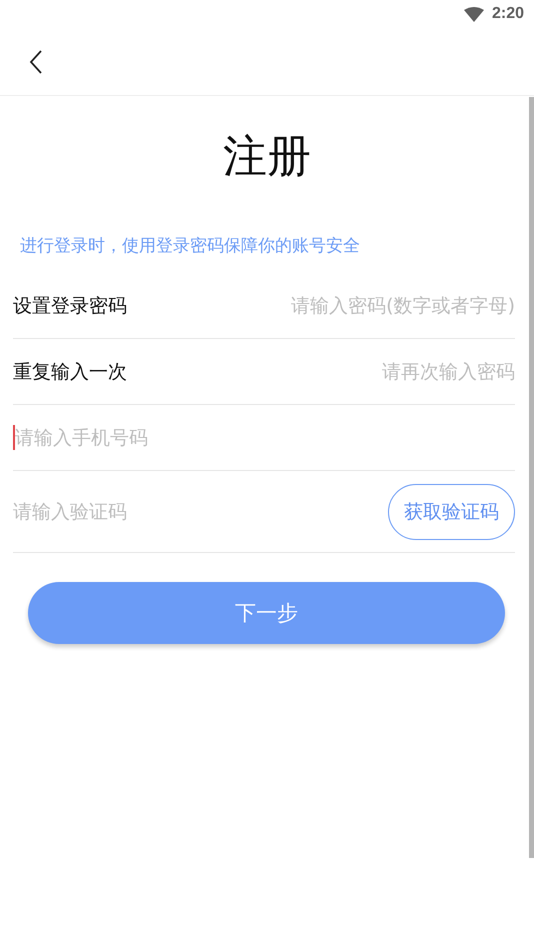  I want to click on next-button: 下一步, so click(266, 613).